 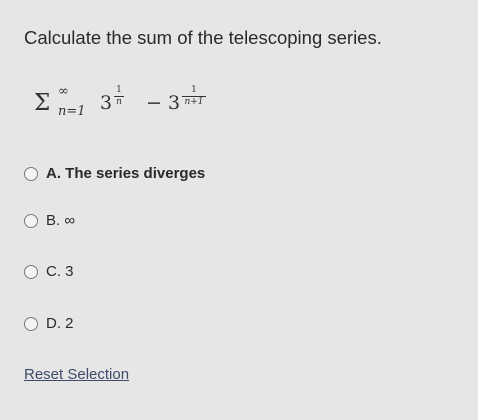 What do you see at coordinates (194, 96) in the screenshot?
I see `term2-exponent: 1 n+1` at bounding box center [194, 96].